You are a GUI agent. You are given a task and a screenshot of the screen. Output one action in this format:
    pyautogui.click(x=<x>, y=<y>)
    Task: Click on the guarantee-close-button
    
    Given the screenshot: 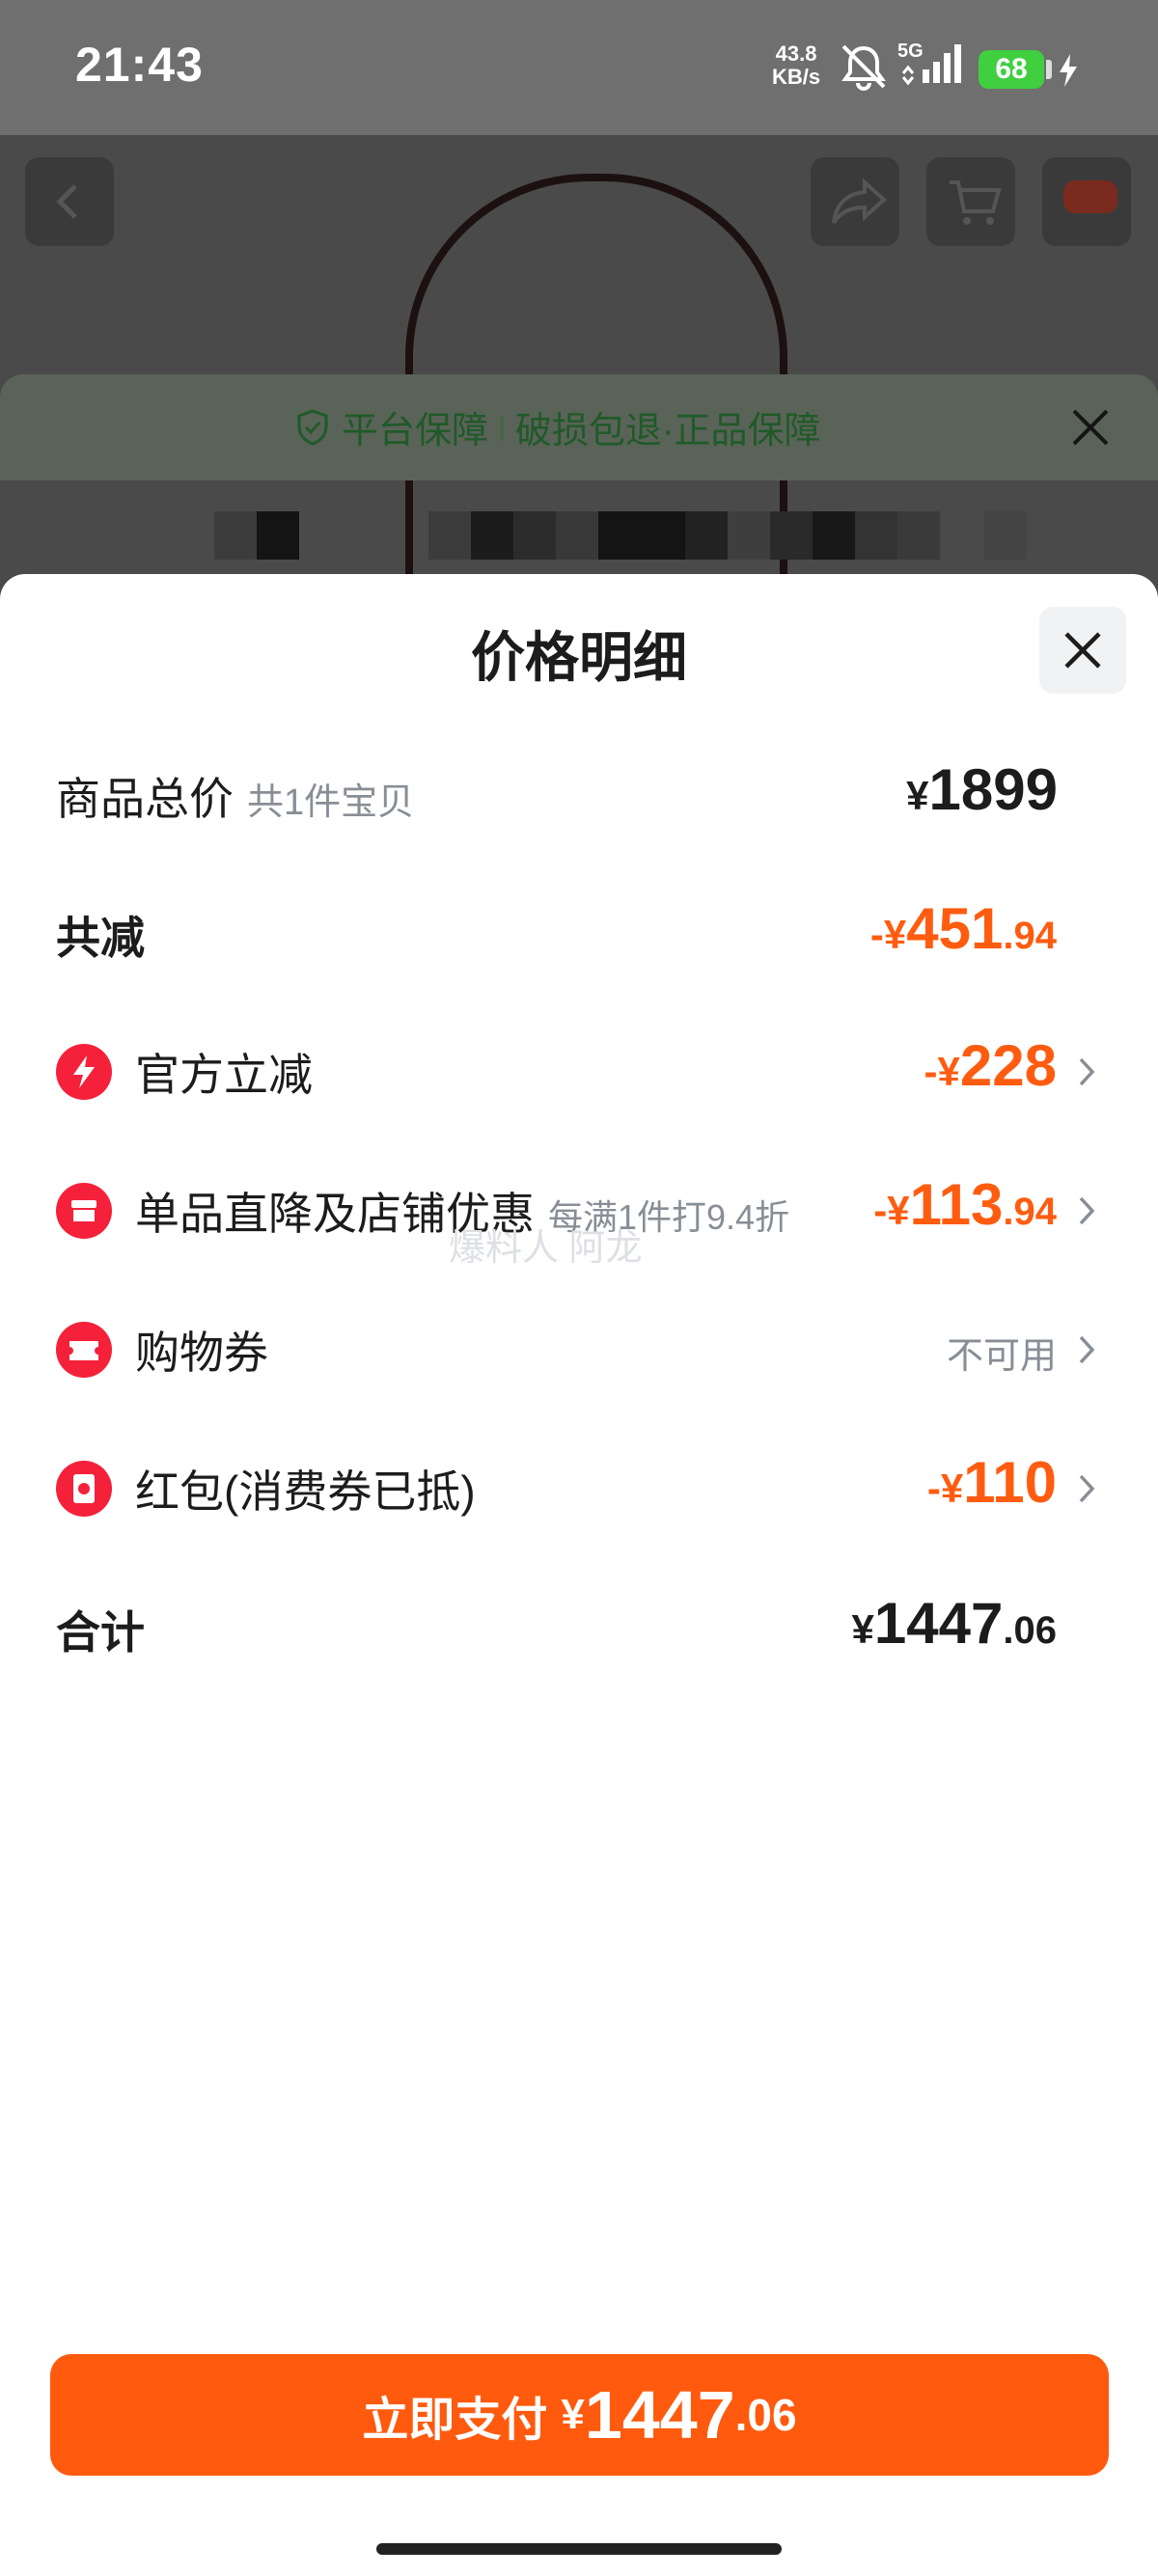 What is the action you would take?
    pyautogui.click(x=1090, y=429)
    